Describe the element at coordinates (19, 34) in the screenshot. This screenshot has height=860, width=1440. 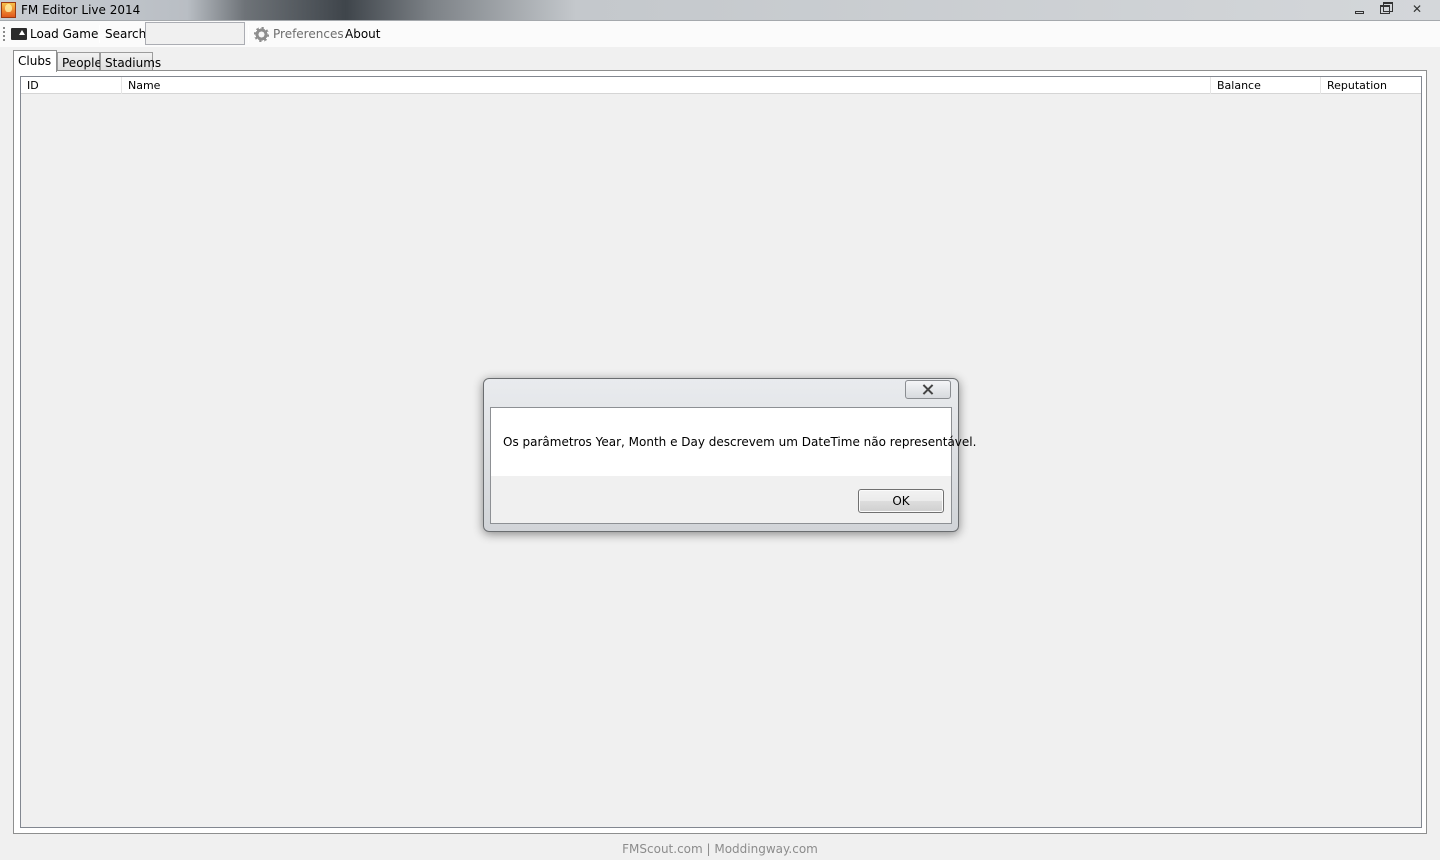
I see `load-folder-icon` at that location.